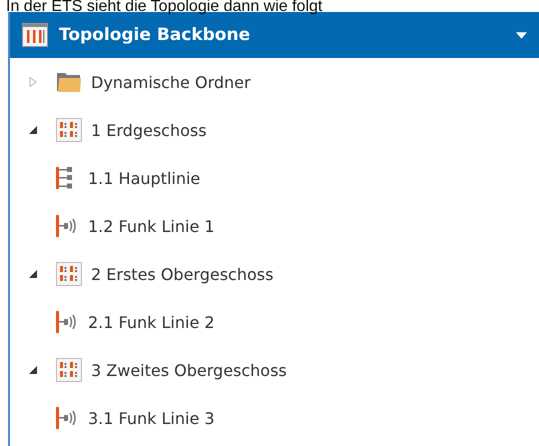 Image resolution: width=539 pixels, height=446 pixels. Describe the element at coordinates (35, 35) in the screenshot. I see `topology-icon` at that location.